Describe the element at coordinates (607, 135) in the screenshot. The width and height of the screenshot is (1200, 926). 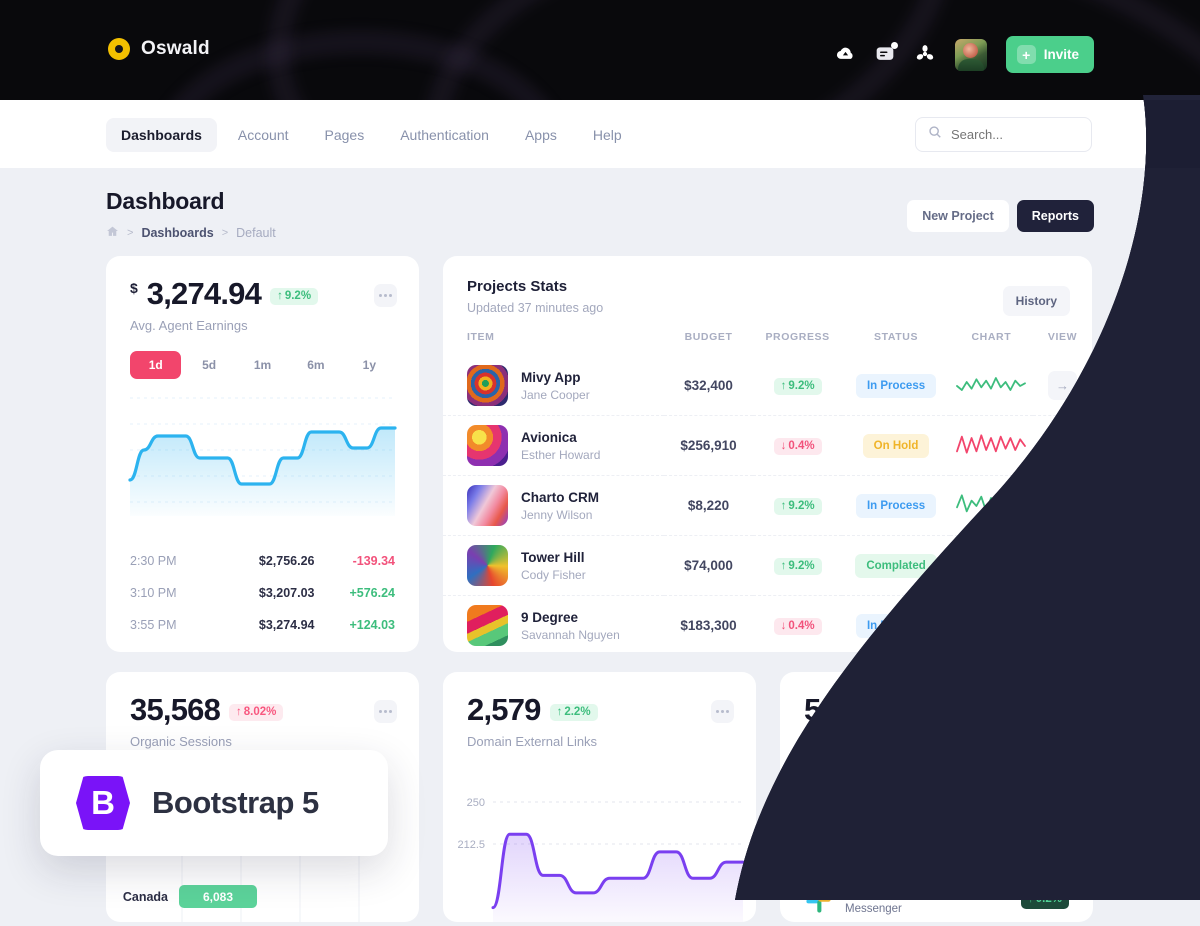
I see `nav-item-help: Help` at that location.